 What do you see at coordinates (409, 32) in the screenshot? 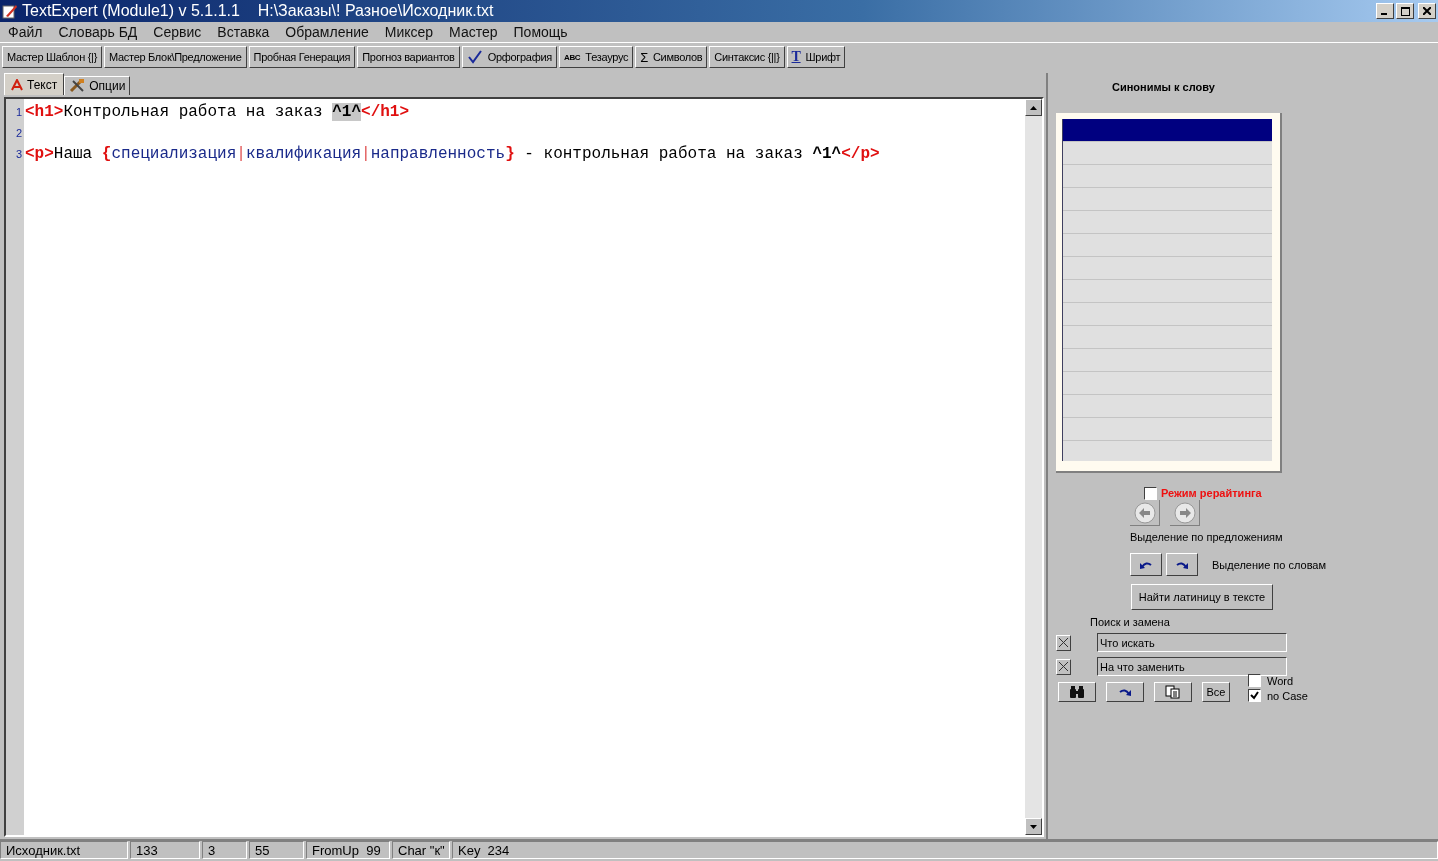
I see `menu-item: Миксер` at bounding box center [409, 32].